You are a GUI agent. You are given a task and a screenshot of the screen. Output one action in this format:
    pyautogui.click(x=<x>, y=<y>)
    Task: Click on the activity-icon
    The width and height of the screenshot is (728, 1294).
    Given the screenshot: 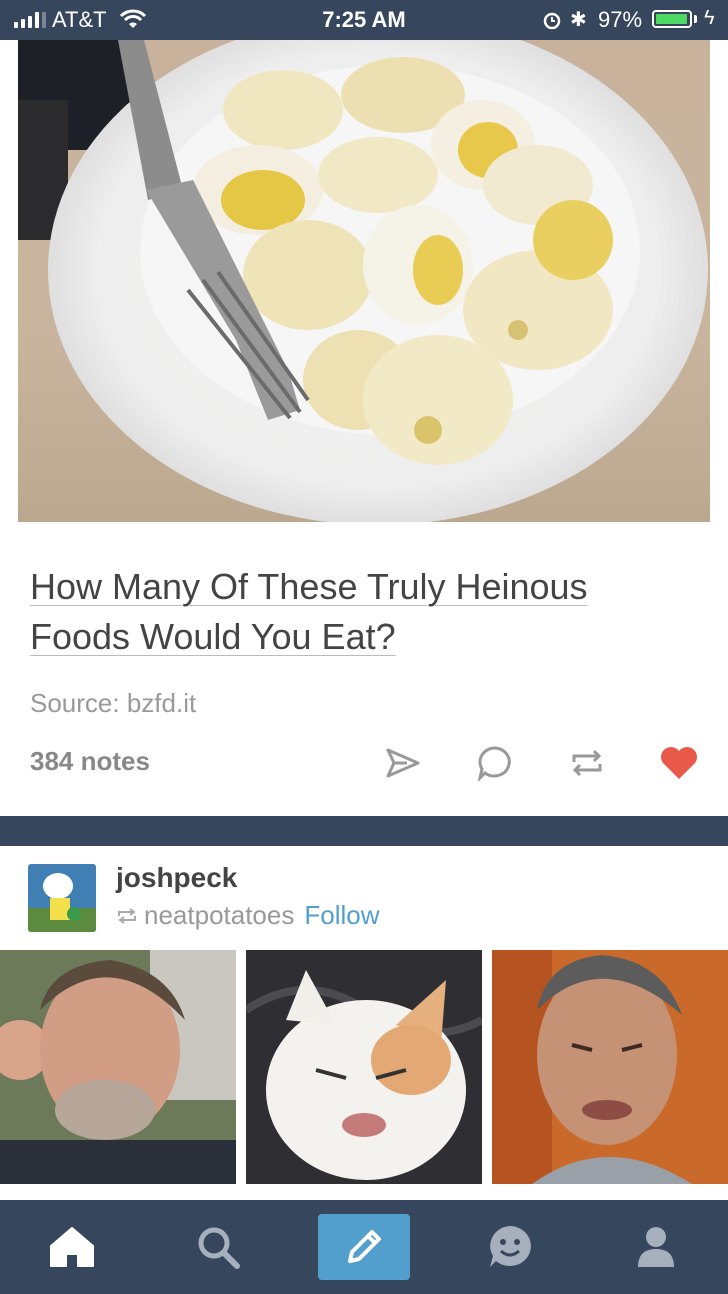 What is the action you would take?
    pyautogui.click(x=510, y=1246)
    